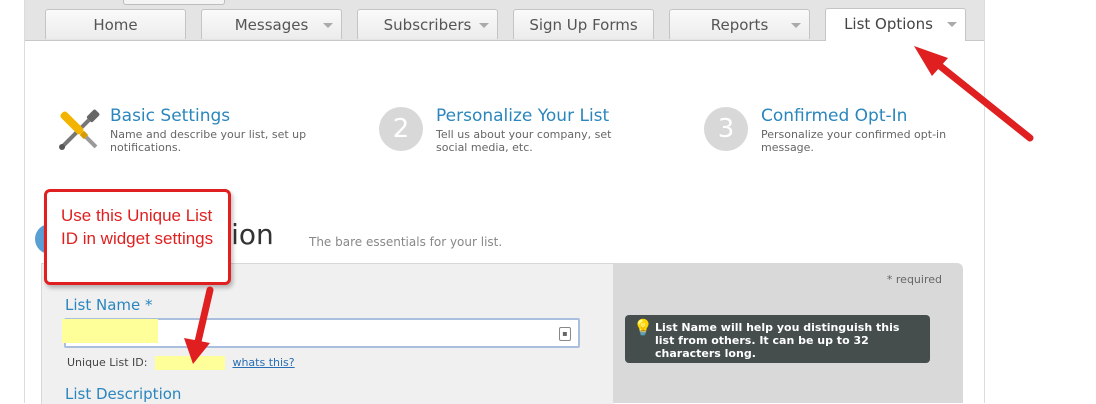  I want to click on tab-sign-up-forms: Sign Up Forms, so click(583, 24).